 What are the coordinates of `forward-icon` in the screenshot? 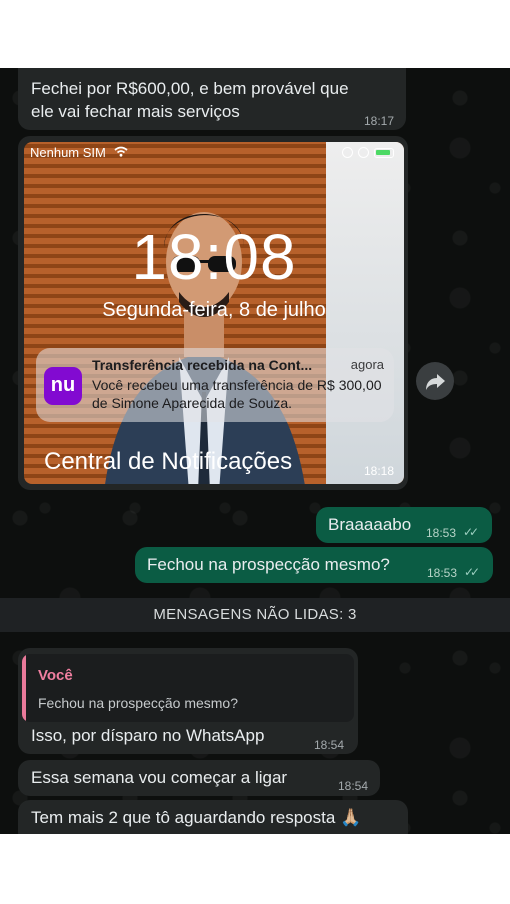 It's located at (435, 382).